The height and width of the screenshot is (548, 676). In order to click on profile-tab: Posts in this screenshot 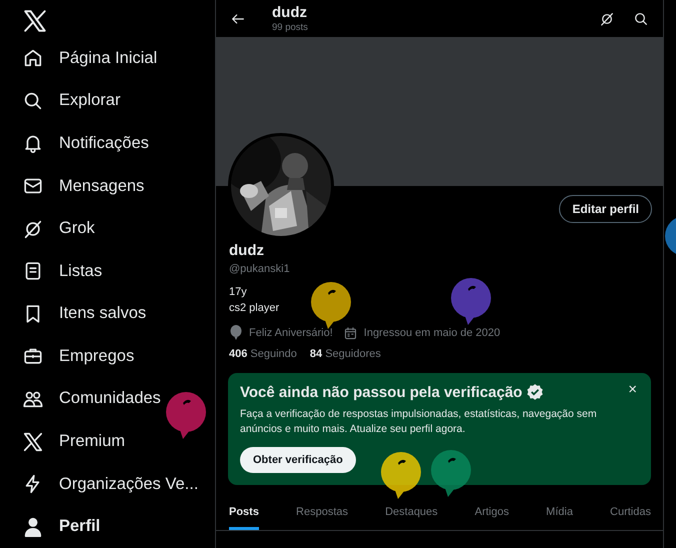, I will do `click(244, 512)`.